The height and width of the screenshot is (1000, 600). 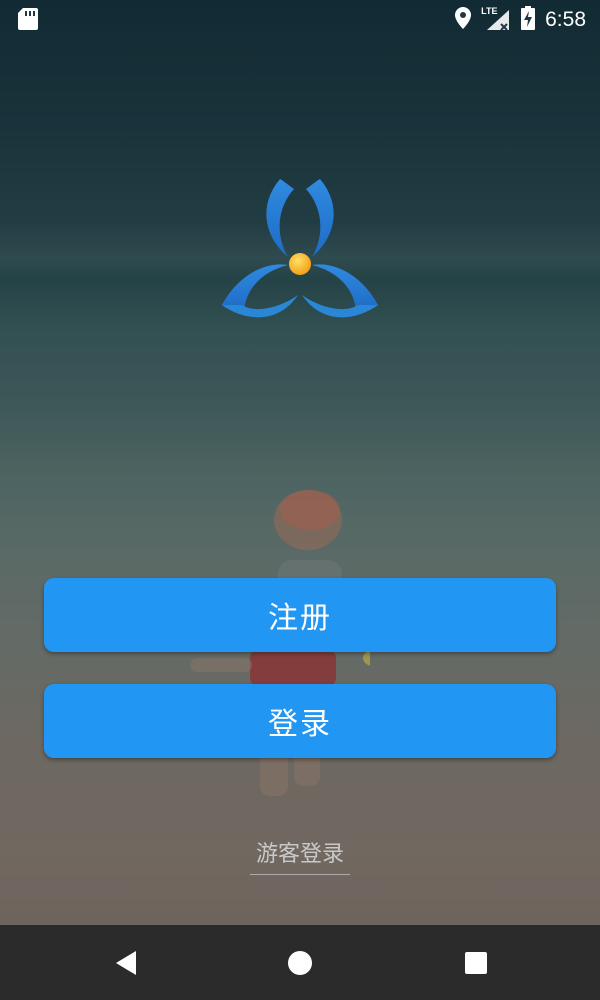 What do you see at coordinates (300, 721) in the screenshot?
I see `login-button: 登录` at bounding box center [300, 721].